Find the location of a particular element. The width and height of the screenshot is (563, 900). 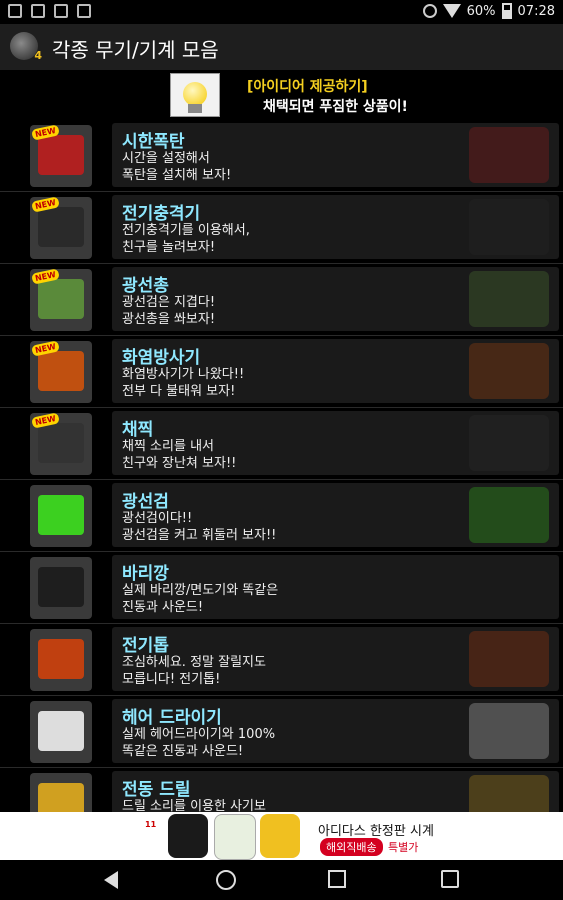

item-title: 바리깡 is located at coordinates (145, 574).